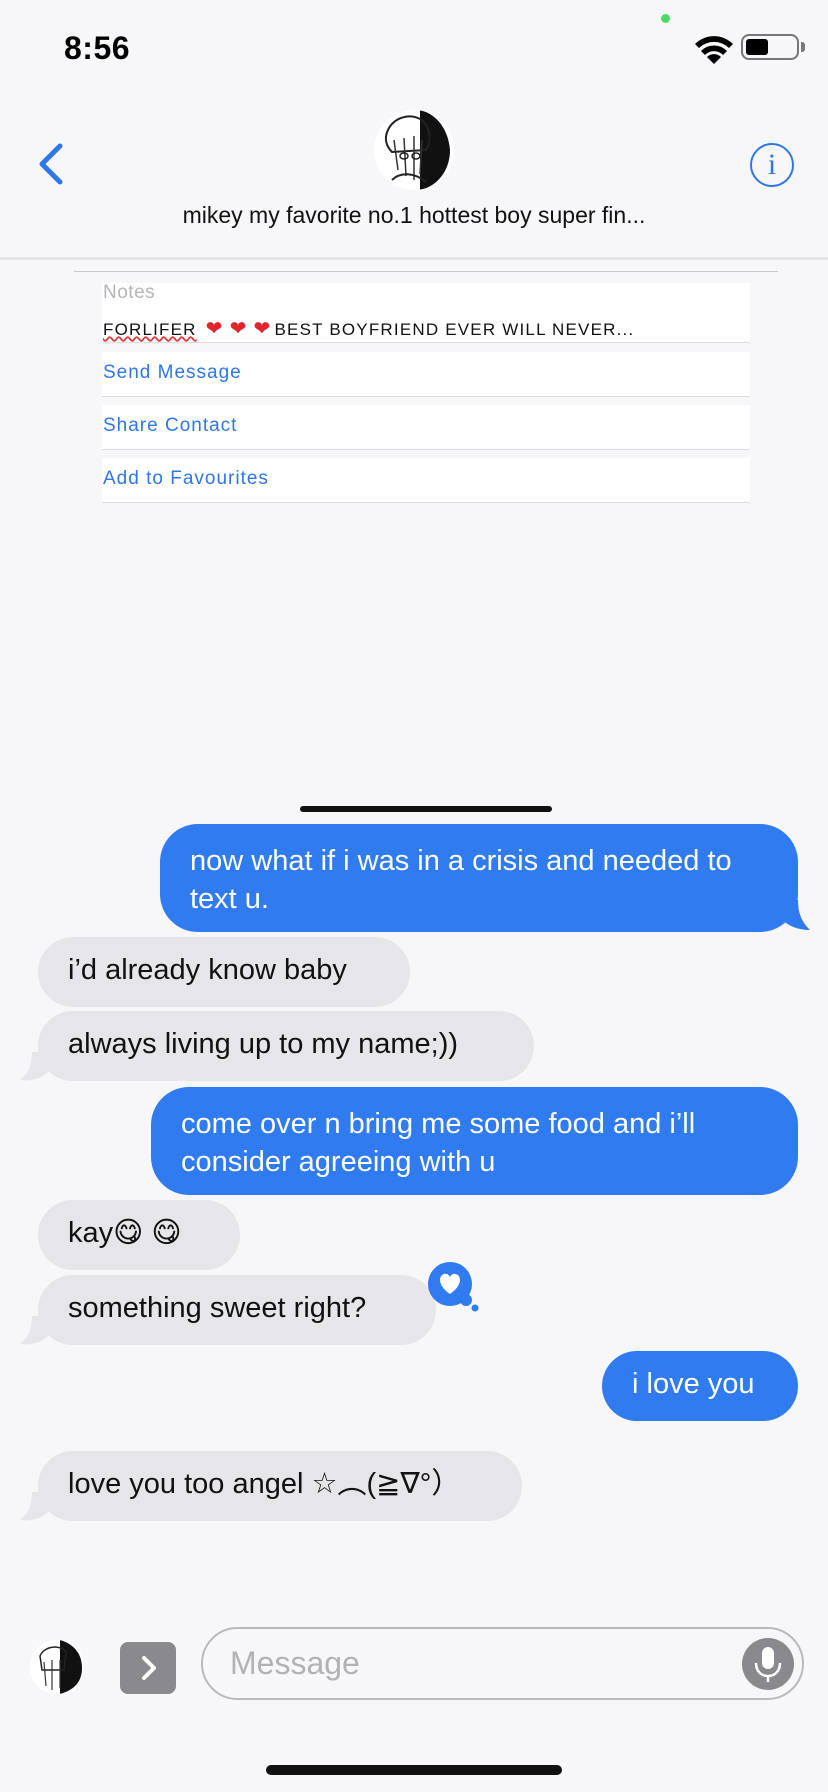 This screenshot has height=1792, width=828. What do you see at coordinates (414, 258) in the screenshot?
I see `header-divider` at bounding box center [414, 258].